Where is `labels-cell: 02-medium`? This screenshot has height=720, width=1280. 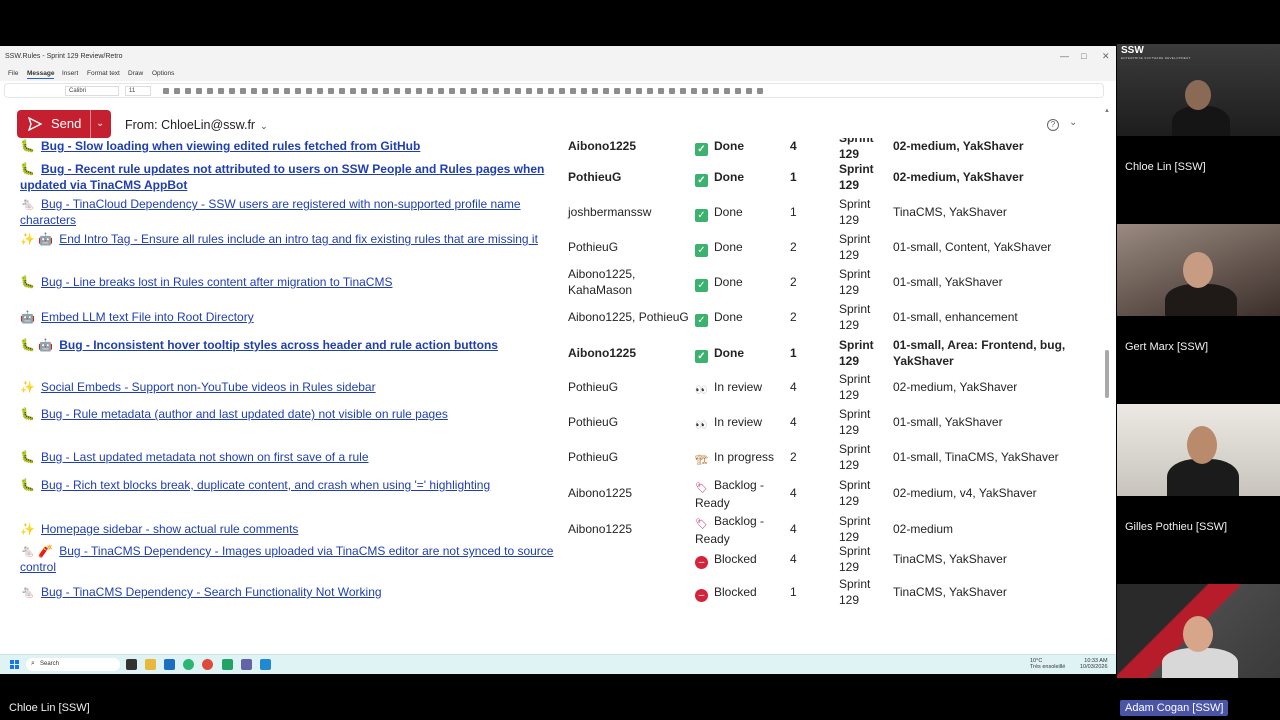
labels-cell: 02-medium is located at coordinates (923, 529).